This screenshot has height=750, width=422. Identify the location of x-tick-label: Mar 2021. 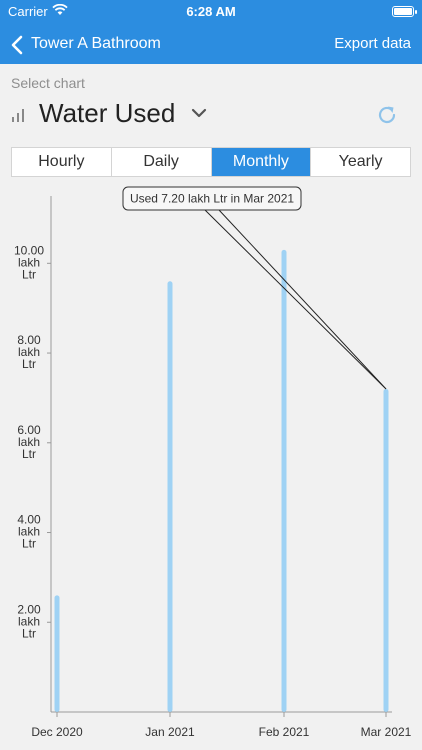
(386, 732).